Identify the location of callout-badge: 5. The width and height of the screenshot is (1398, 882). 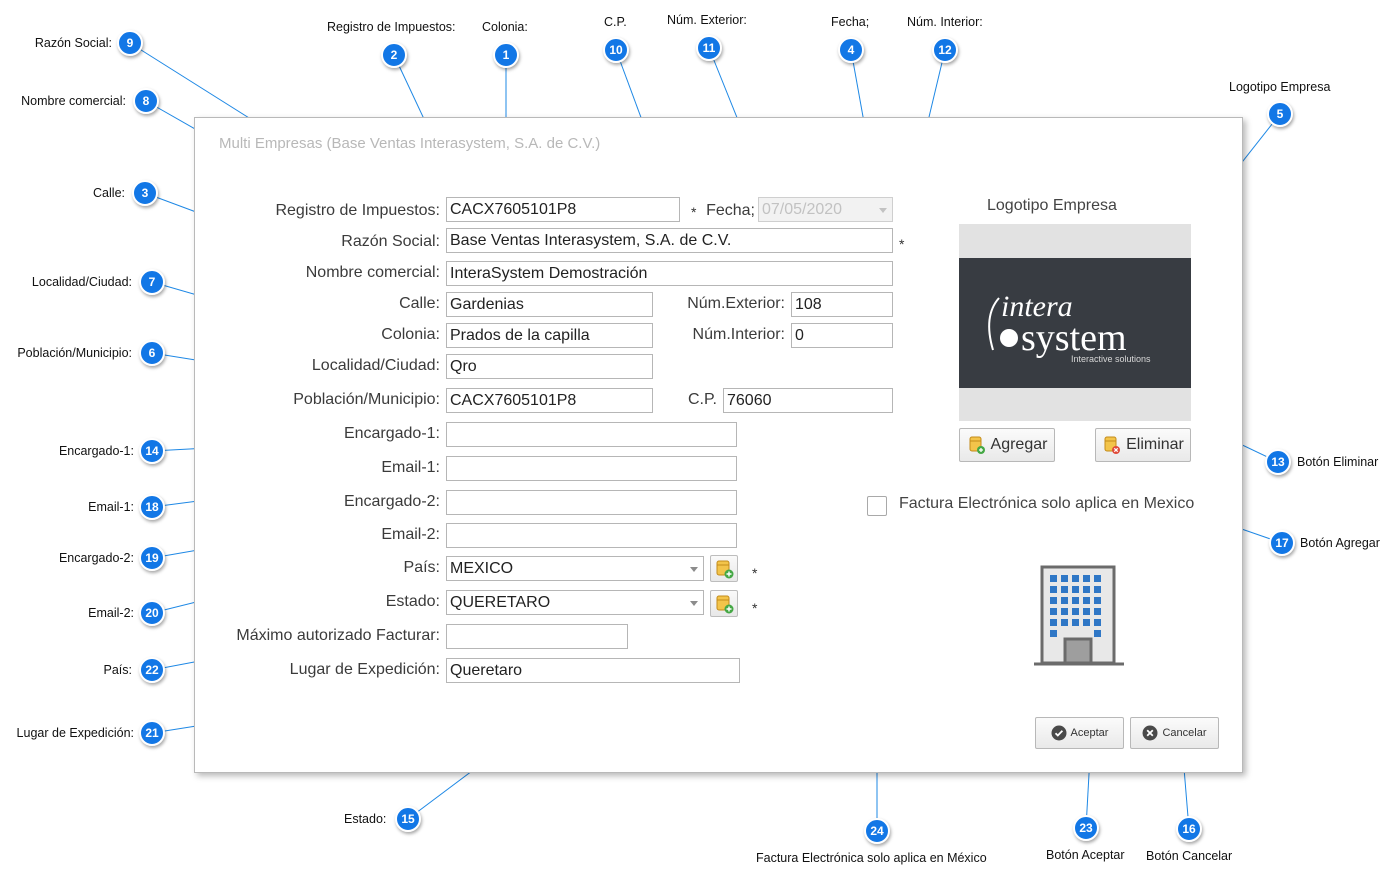
(1280, 114).